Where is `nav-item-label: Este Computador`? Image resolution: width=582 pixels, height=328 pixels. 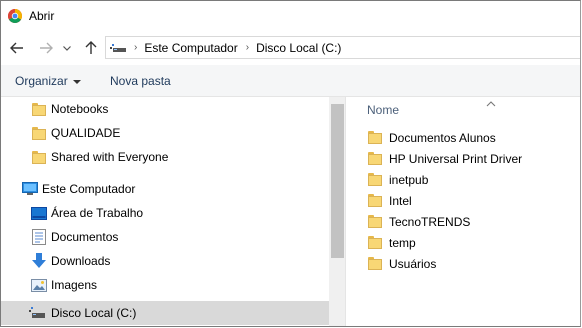 nav-item-label: Este Computador is located at coordinates (89, 189).